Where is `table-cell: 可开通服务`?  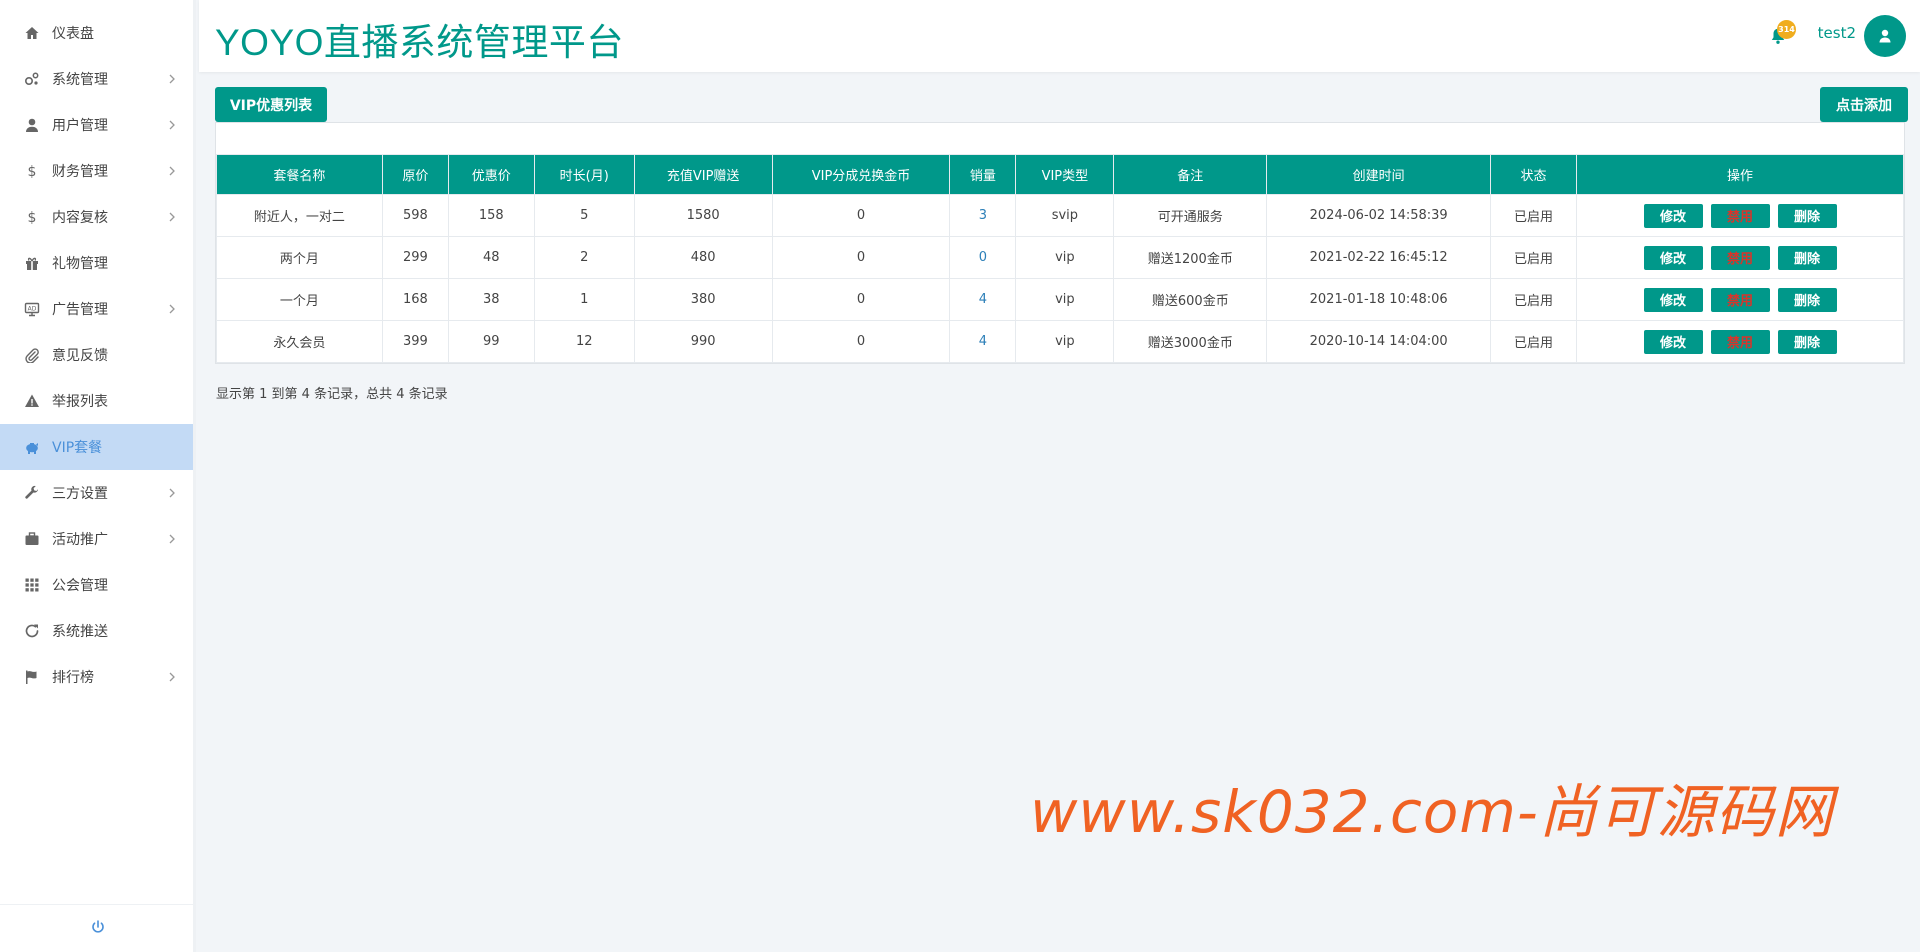 table-cell: 可开通服务 is located at coordinates (1190, 215).